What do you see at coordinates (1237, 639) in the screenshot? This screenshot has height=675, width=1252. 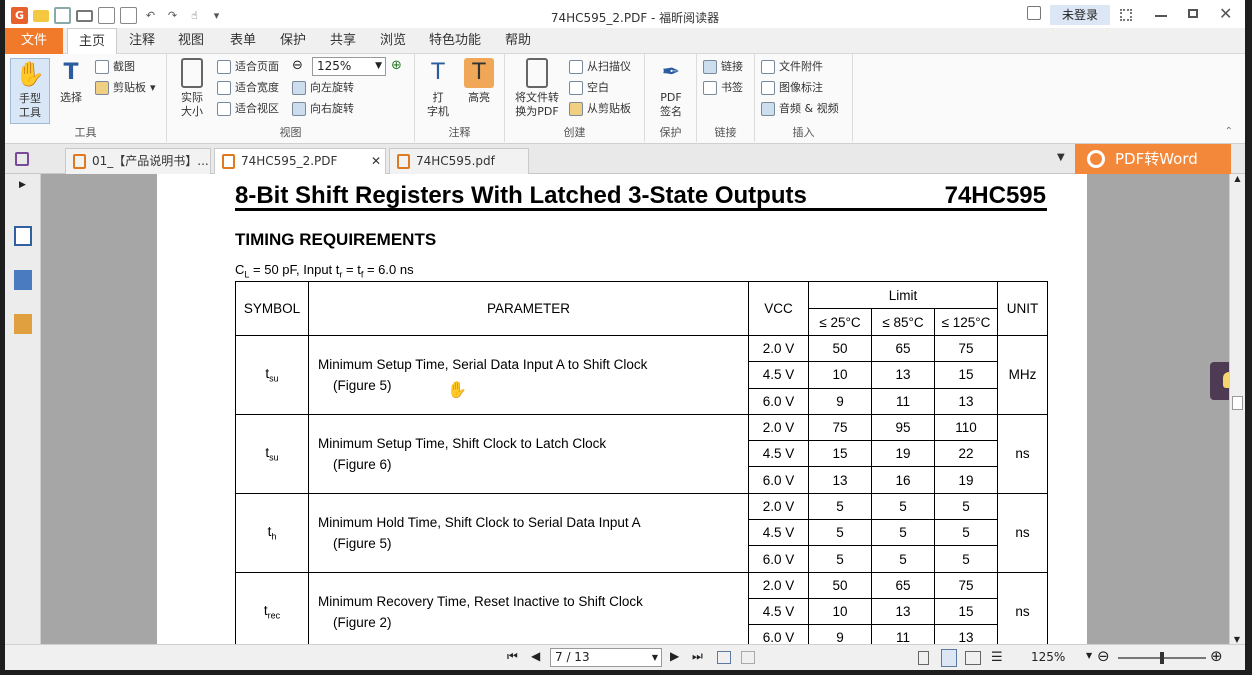 I see `scroll-down-icon: ▼` at bounding box center [1237, 639].